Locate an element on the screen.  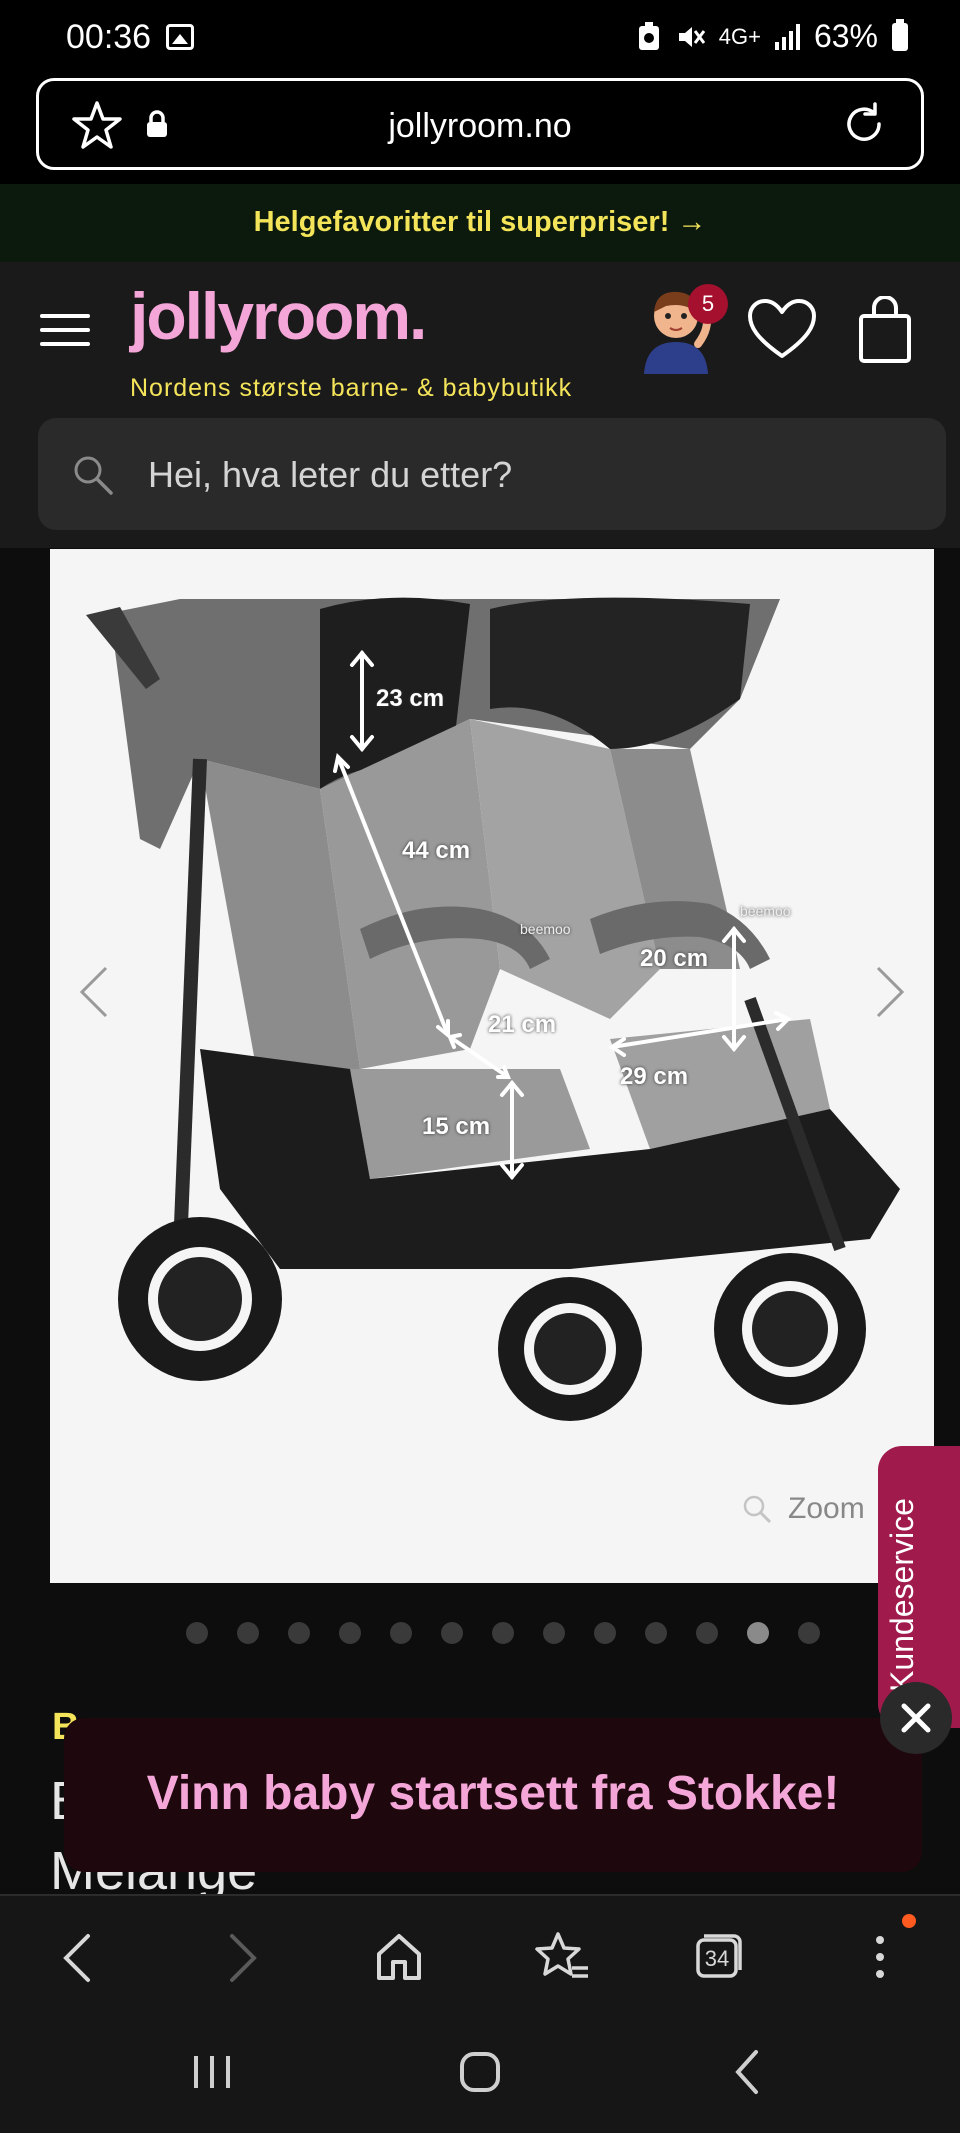
site-logo: jollyroom. is located at coordinates (278, 316).